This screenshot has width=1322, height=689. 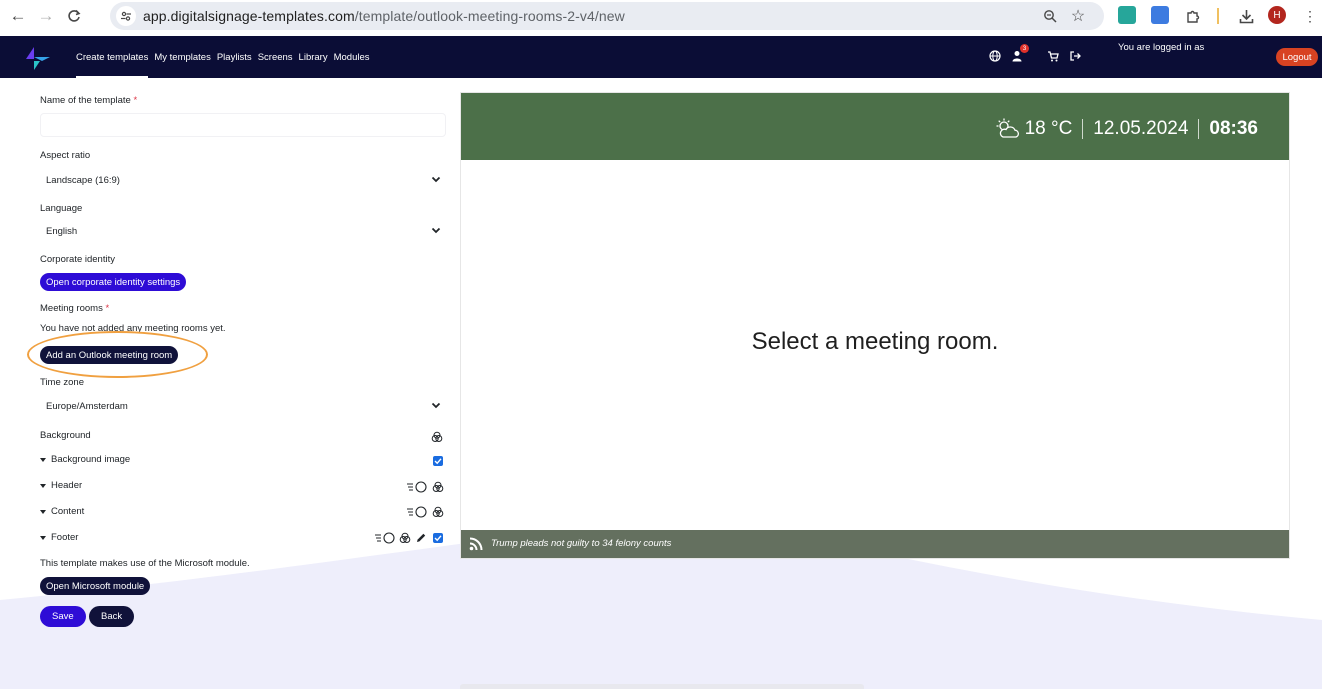 I want to click on site-settings-icon, so click(x=126, y=16).